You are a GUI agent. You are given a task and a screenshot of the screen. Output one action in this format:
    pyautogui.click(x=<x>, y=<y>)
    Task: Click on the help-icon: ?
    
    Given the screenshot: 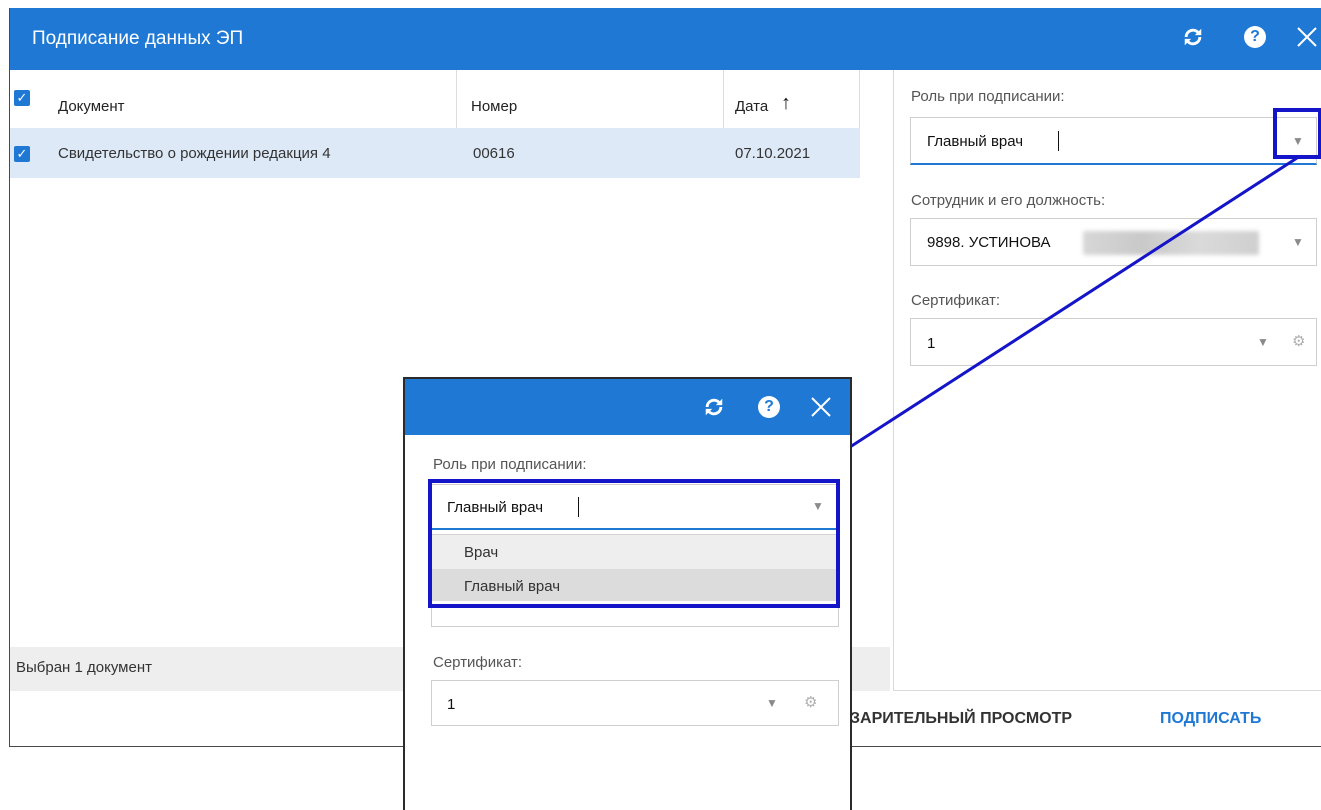 What is the action you would take?
    pyautogui.click(x=769, y=407)
    